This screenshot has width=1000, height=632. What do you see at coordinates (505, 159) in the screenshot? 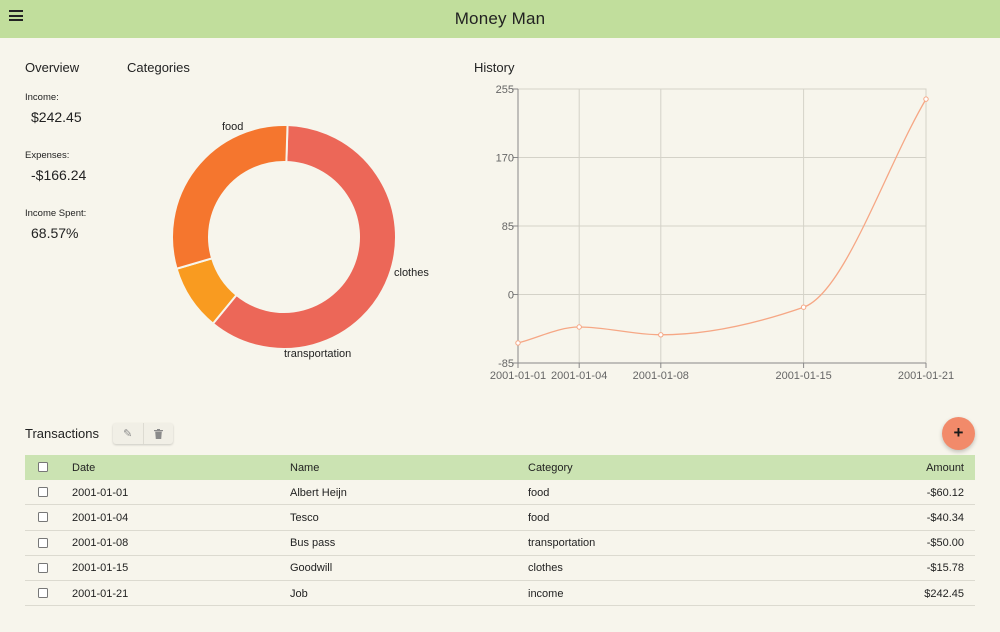
I see `y-tick-label: 170` at bounding box center [505, 159].